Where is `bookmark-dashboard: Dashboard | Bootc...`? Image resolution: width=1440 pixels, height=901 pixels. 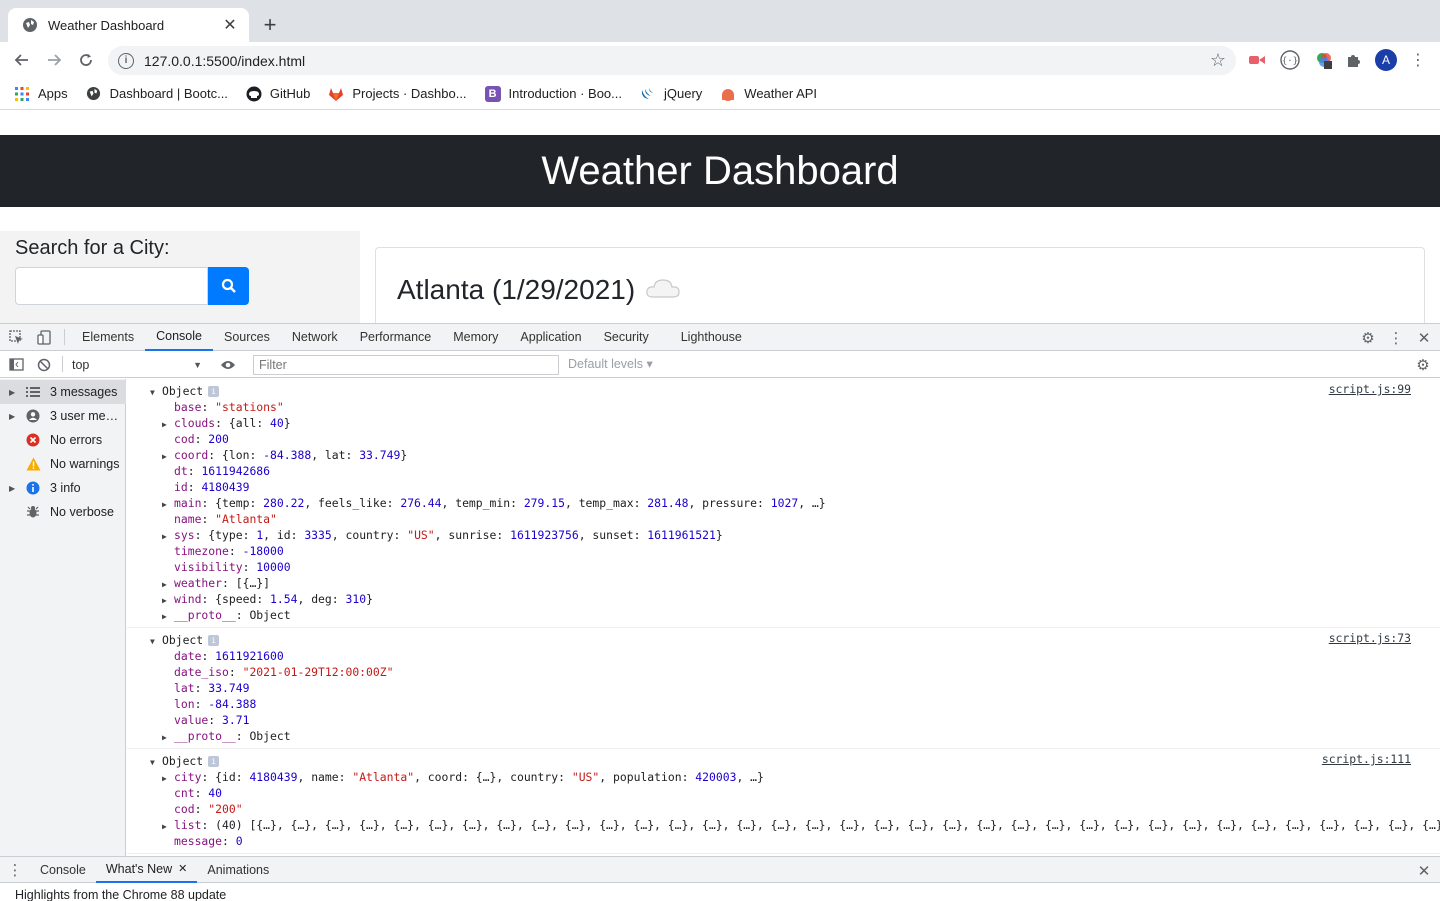 bookmark-dashboard: Dashboard | Bootc... is located at coordinates (157, 94).